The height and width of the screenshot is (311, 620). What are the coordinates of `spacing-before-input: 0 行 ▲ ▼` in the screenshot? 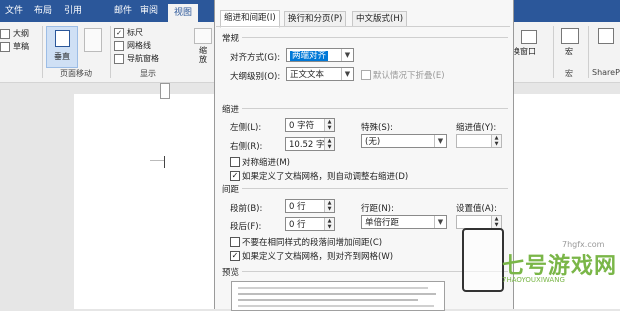 It's located at (310, 206).